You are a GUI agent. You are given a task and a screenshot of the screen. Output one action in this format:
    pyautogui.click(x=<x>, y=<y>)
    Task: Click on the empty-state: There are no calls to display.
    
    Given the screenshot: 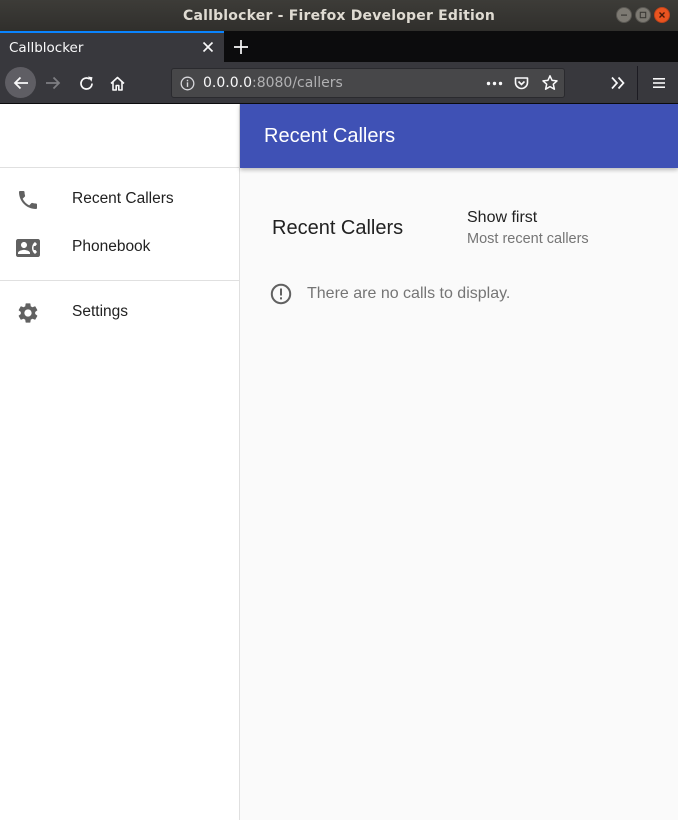 What is the action you would take?
    pyautogui.click(x=390, y=294)
    